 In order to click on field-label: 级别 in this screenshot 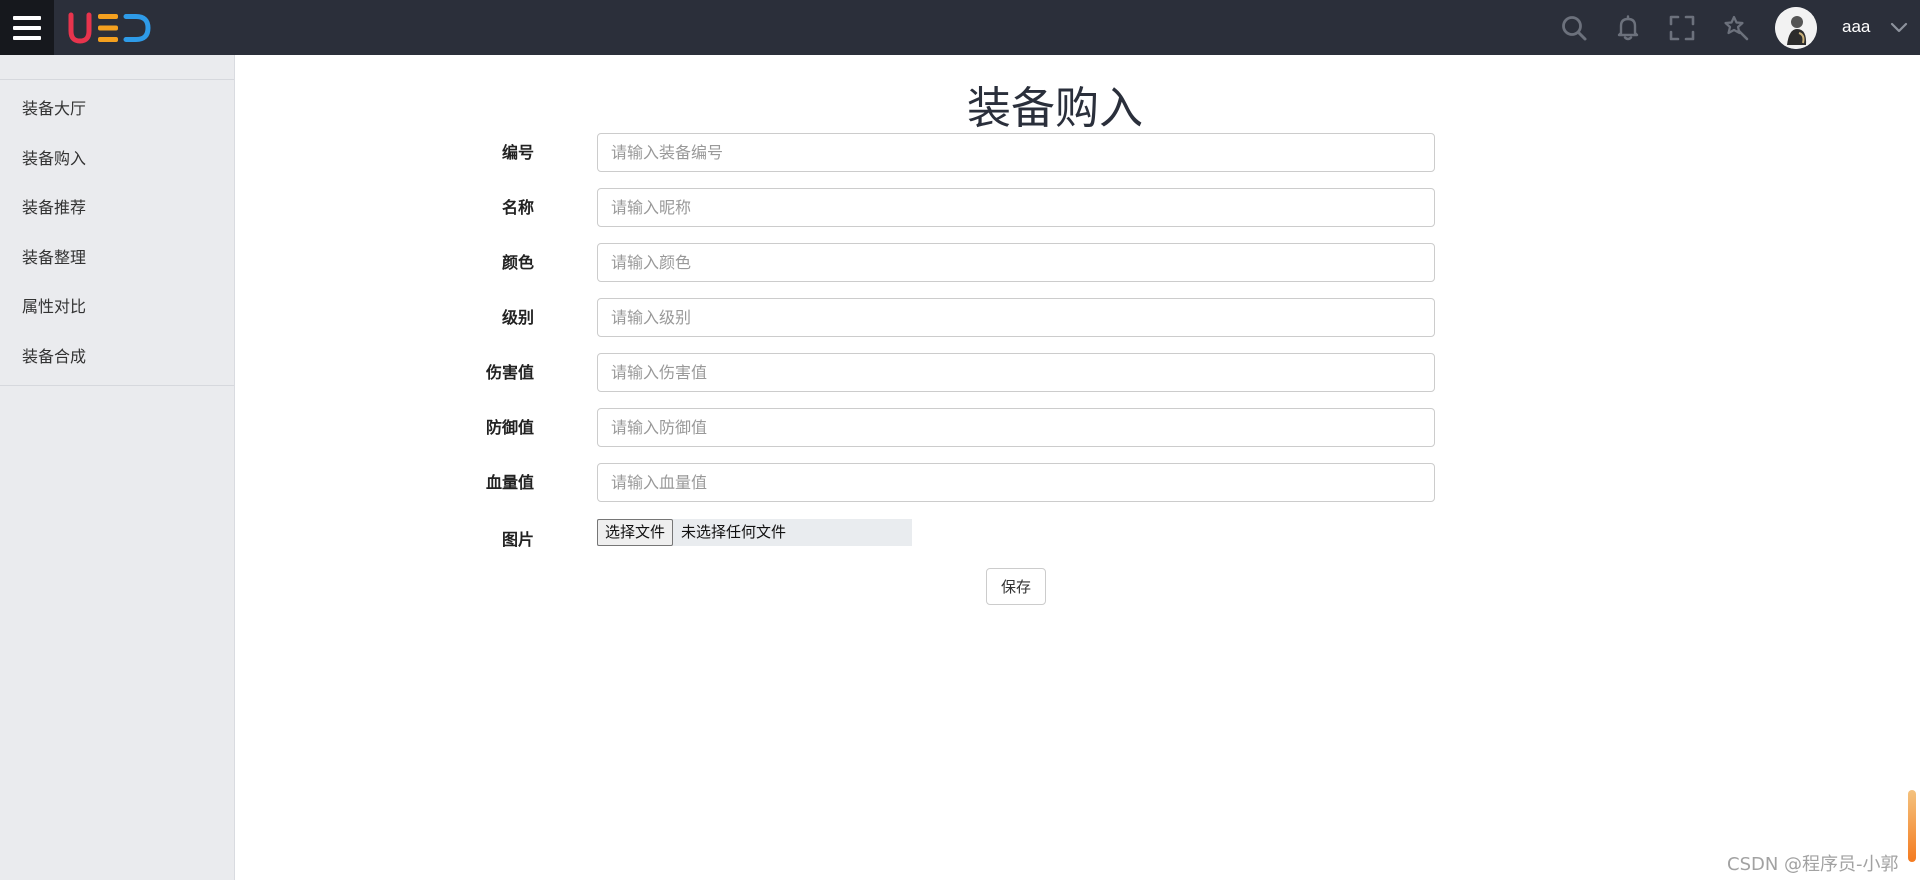, I will do `click(517, 317)`.